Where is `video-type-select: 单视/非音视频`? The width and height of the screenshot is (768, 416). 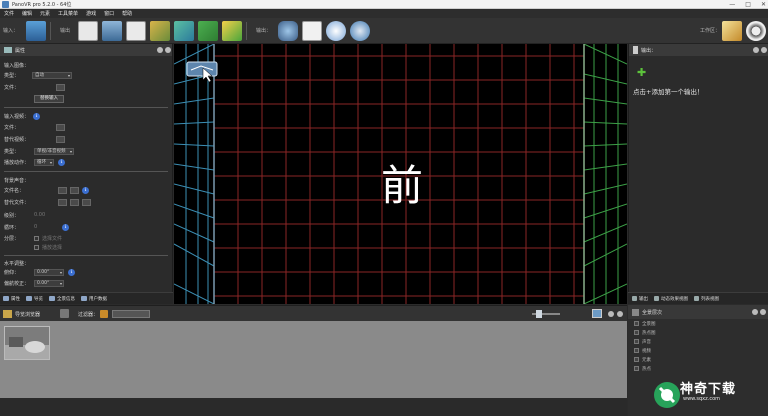
video-type-select: 单视/非音视频 is located at coordinates (54, 151).